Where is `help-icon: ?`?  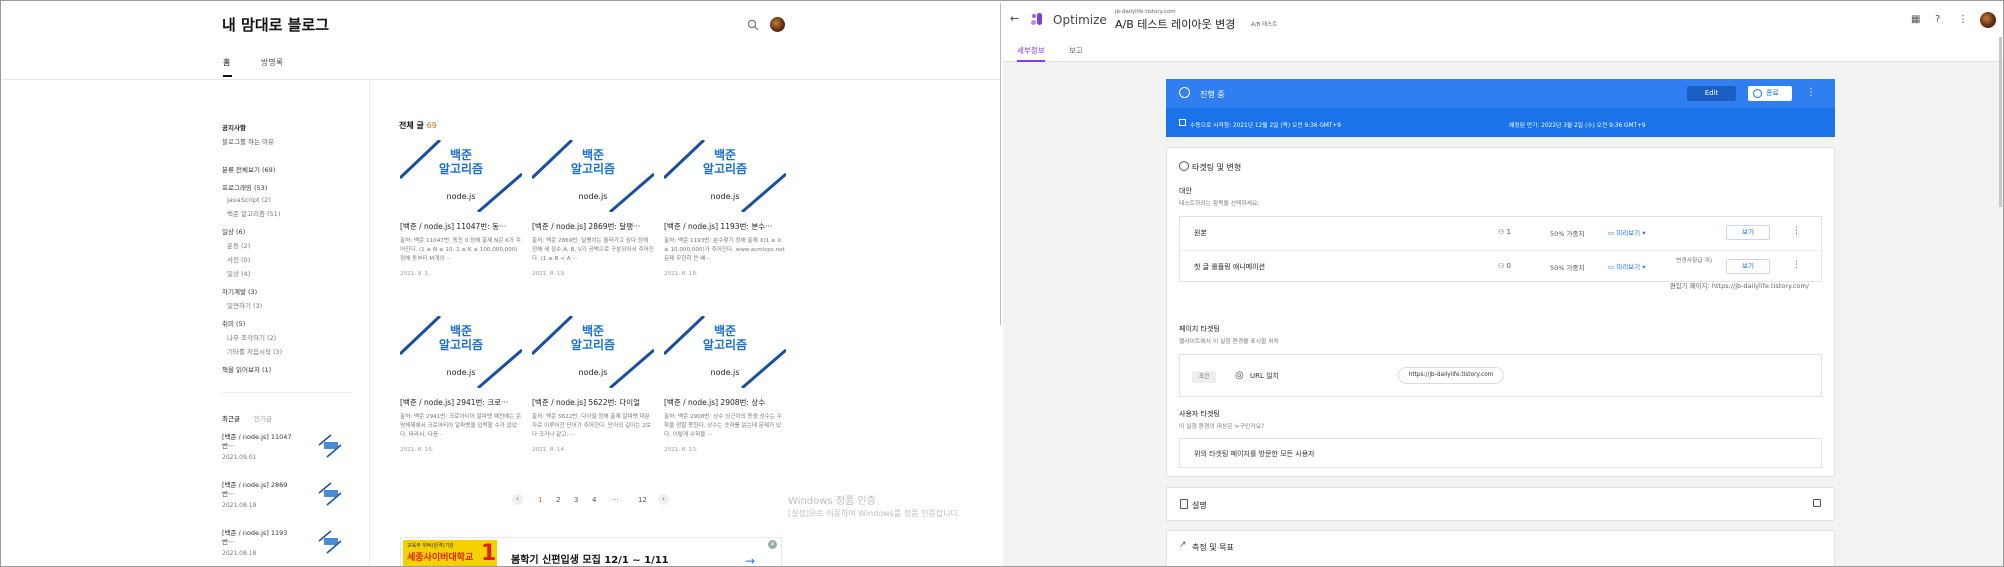 help-icon: ? is located at coordinates (1937, 19).